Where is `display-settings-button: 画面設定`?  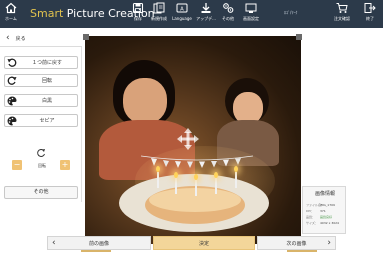 display-settings-button: 画面設定 is located at coordinates (251, 11).